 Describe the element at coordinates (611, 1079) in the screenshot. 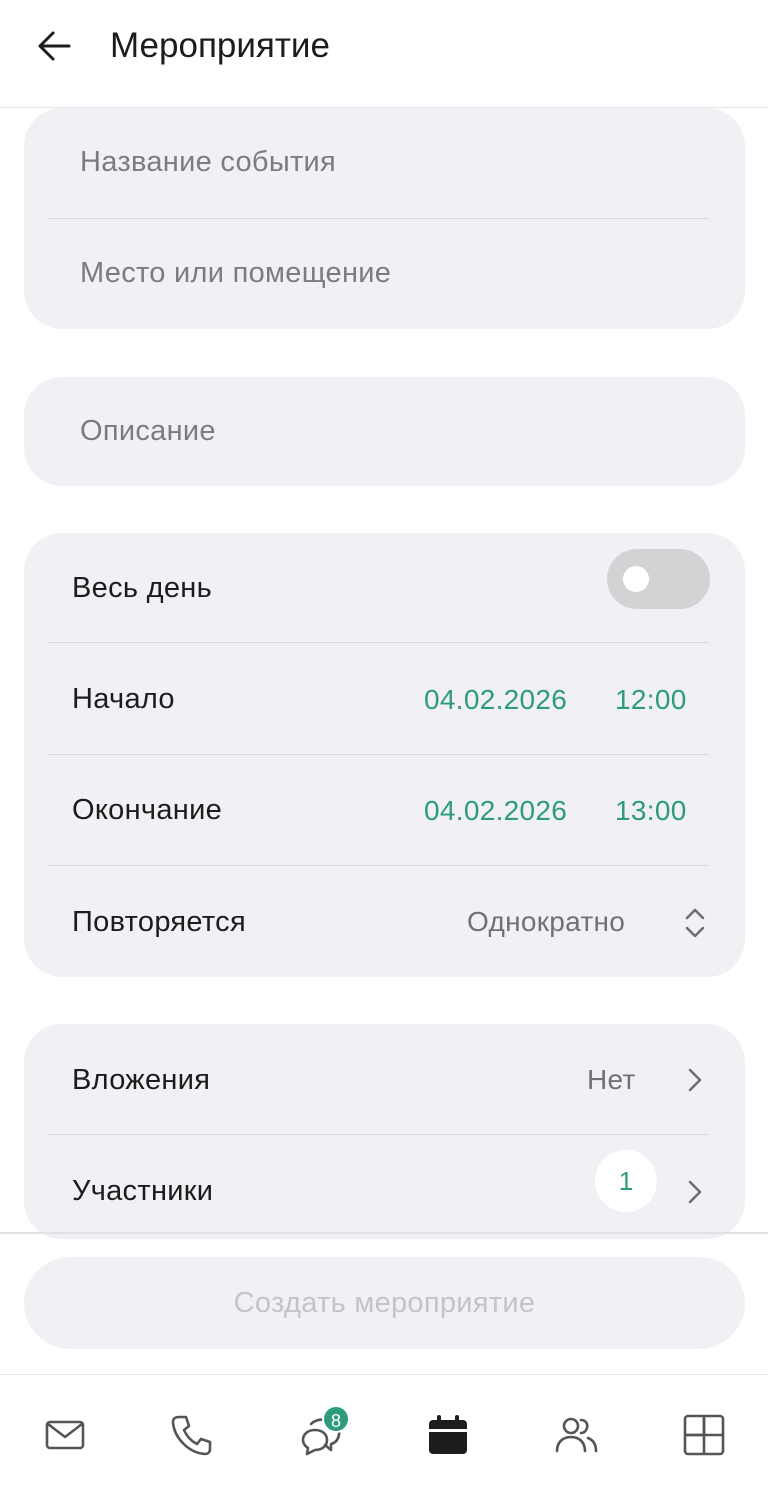

I see `attachments-value: Нет` at that location.